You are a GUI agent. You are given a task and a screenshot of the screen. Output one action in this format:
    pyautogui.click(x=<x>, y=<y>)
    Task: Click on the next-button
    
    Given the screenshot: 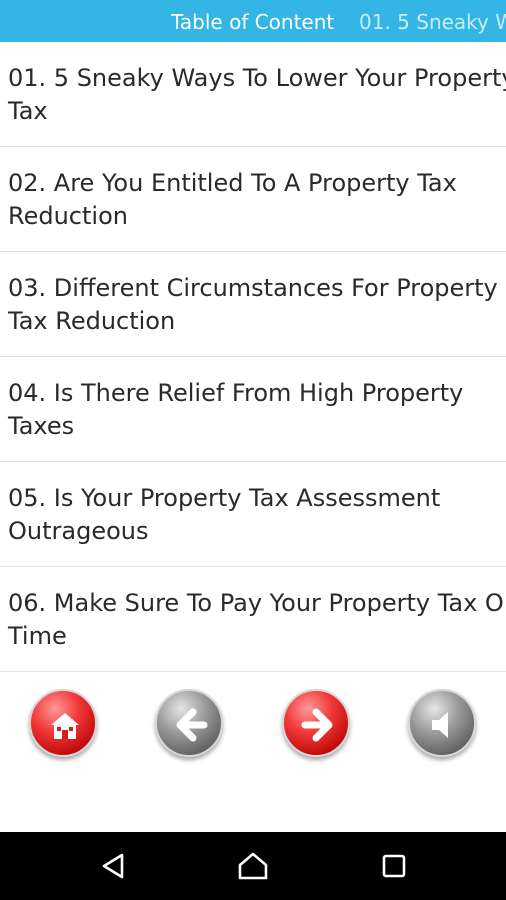 What is the action you would take?
    pyautogui.click(x=316, y=723)
    